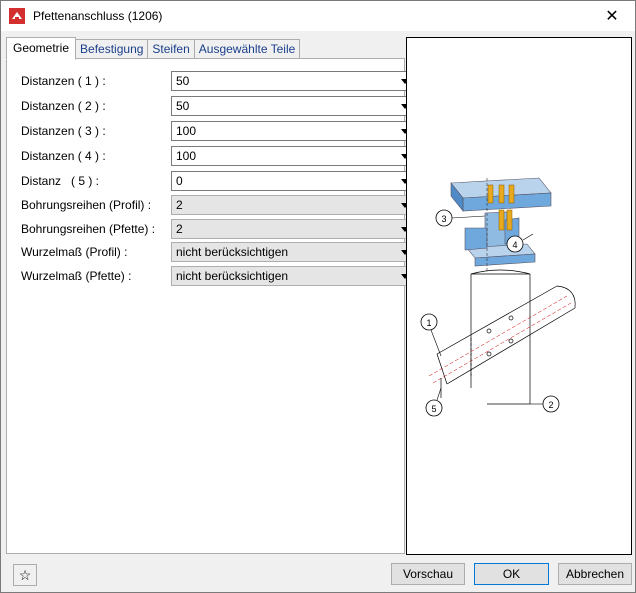  I want to click on bohrungsreihen-profil-dropdown: 2, so click(292, 205).